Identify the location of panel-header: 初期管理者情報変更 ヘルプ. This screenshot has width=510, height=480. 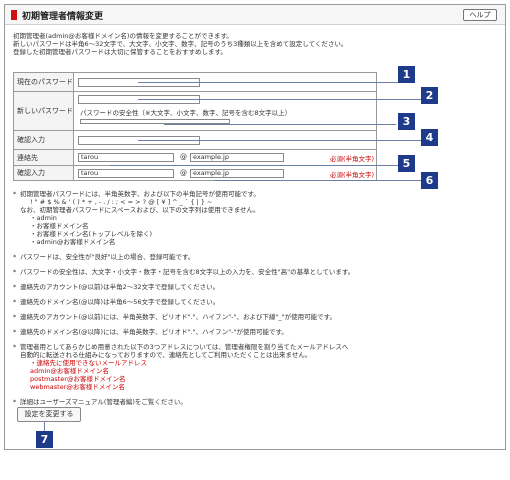
(255, 15).